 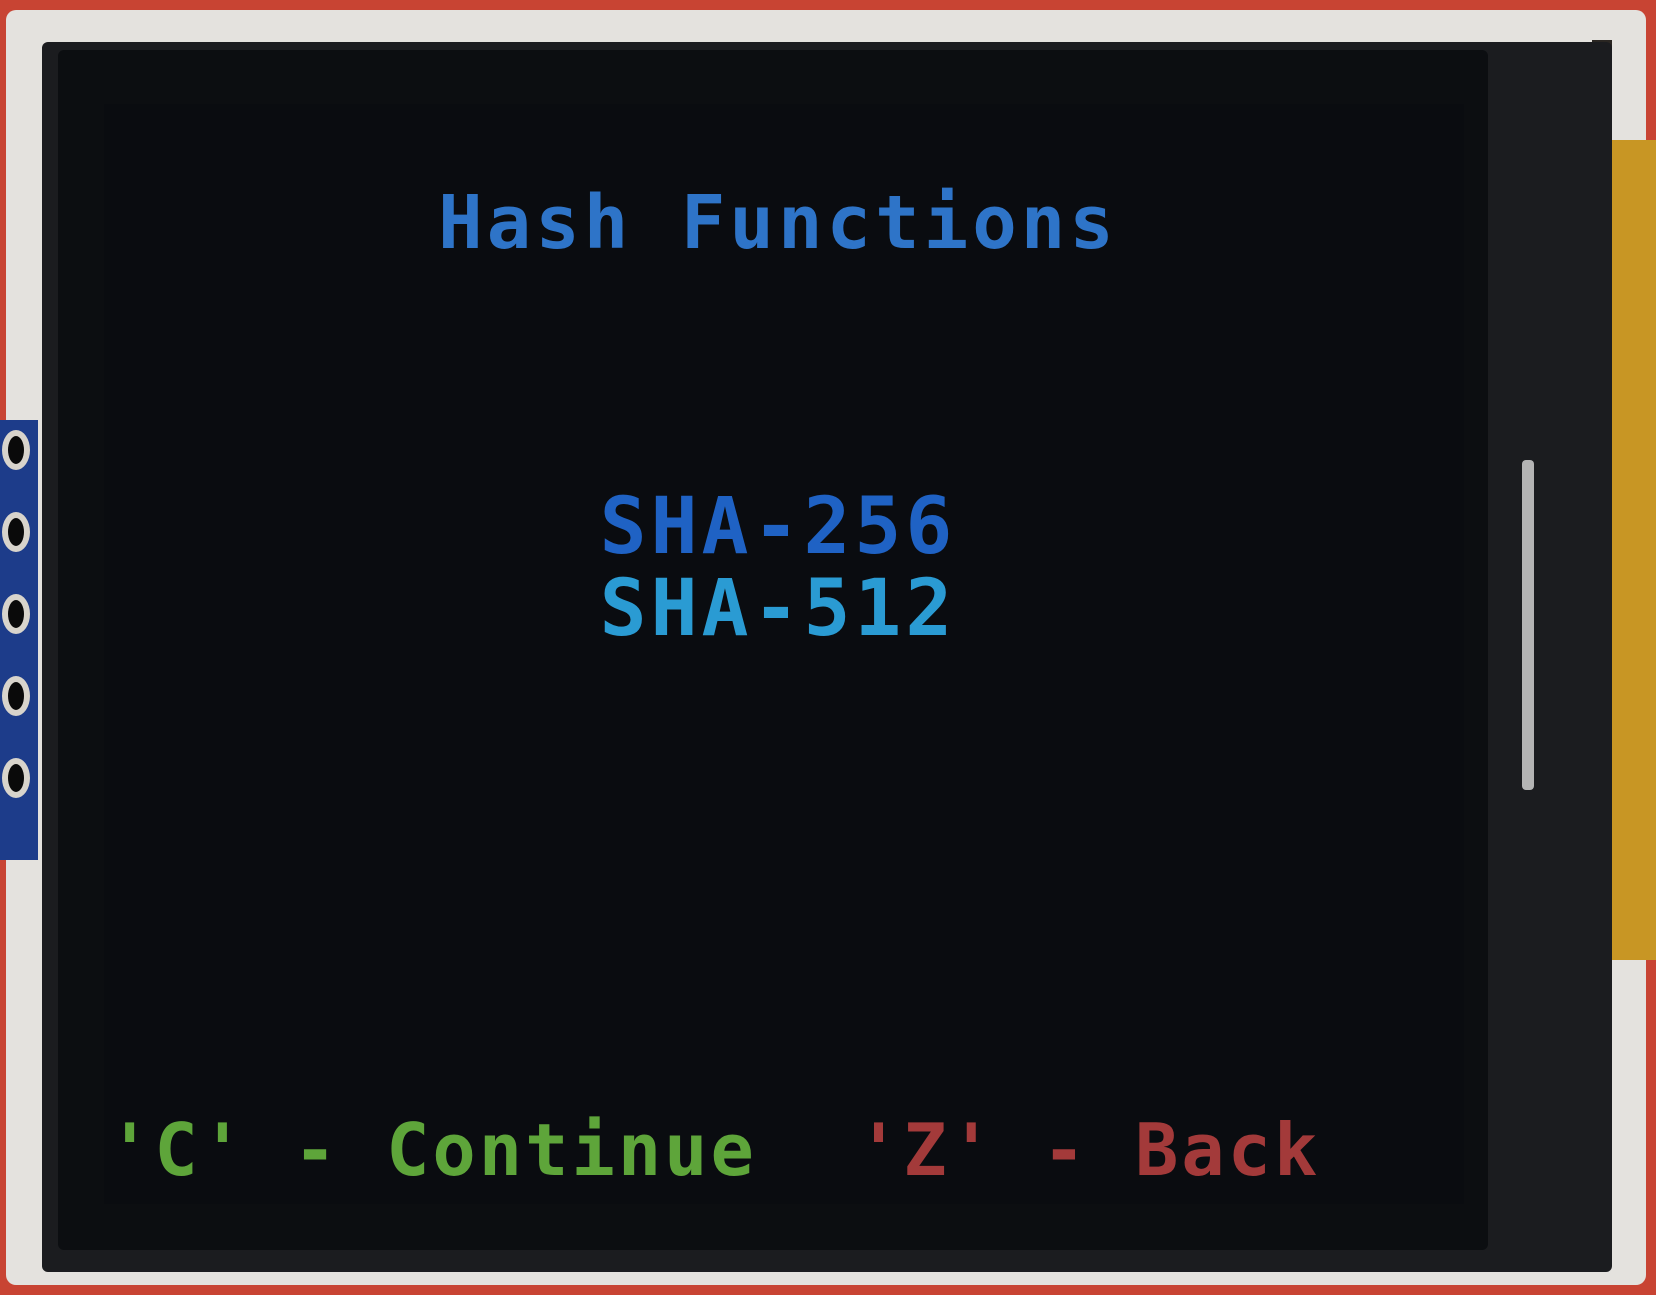 What do you see at coordinates (828, 527) in the screenshot?
I see `menu-item-sha256: SHA-256` at bounding box center [828, 527].